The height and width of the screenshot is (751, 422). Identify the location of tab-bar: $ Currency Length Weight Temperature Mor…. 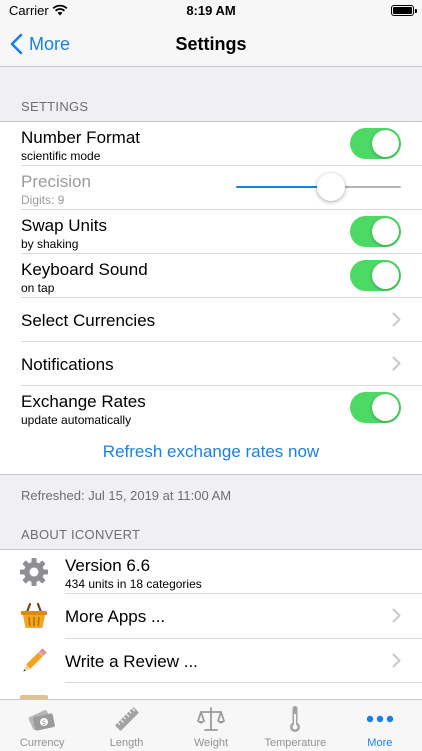
(211, 725).